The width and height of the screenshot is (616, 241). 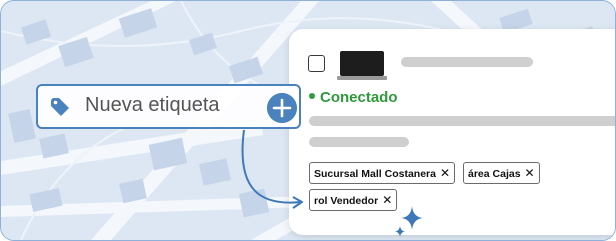 I want to click on tag-chip-label: Sucursal Mall Costanera, so click(x=375, y=174).